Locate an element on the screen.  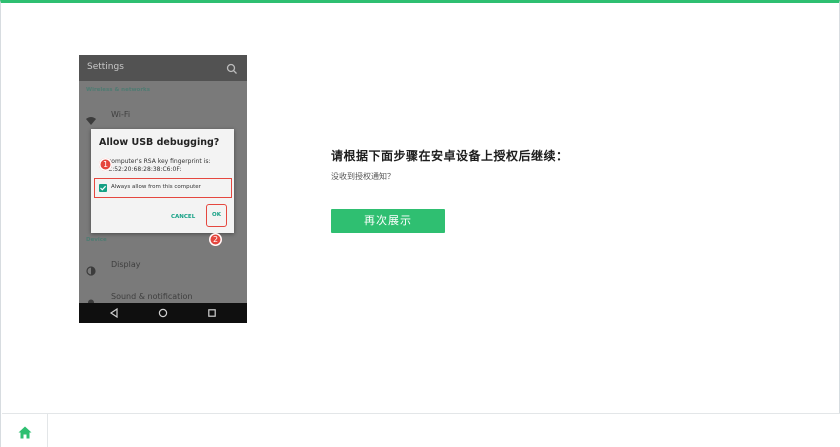
home-icon is located at coordinates (24, 432).